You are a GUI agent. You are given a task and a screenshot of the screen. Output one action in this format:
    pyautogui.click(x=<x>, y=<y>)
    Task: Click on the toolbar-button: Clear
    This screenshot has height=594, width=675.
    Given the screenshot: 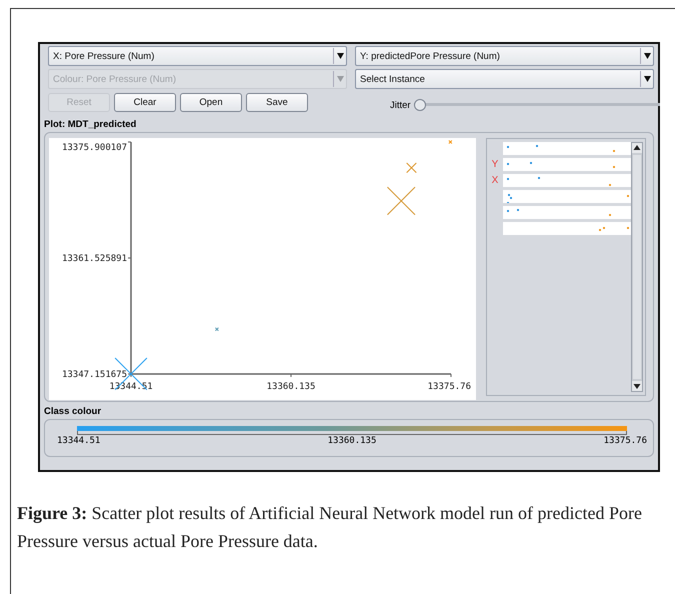 What is the action you would take?
    pyautogui.click(x=145, y=102)
    